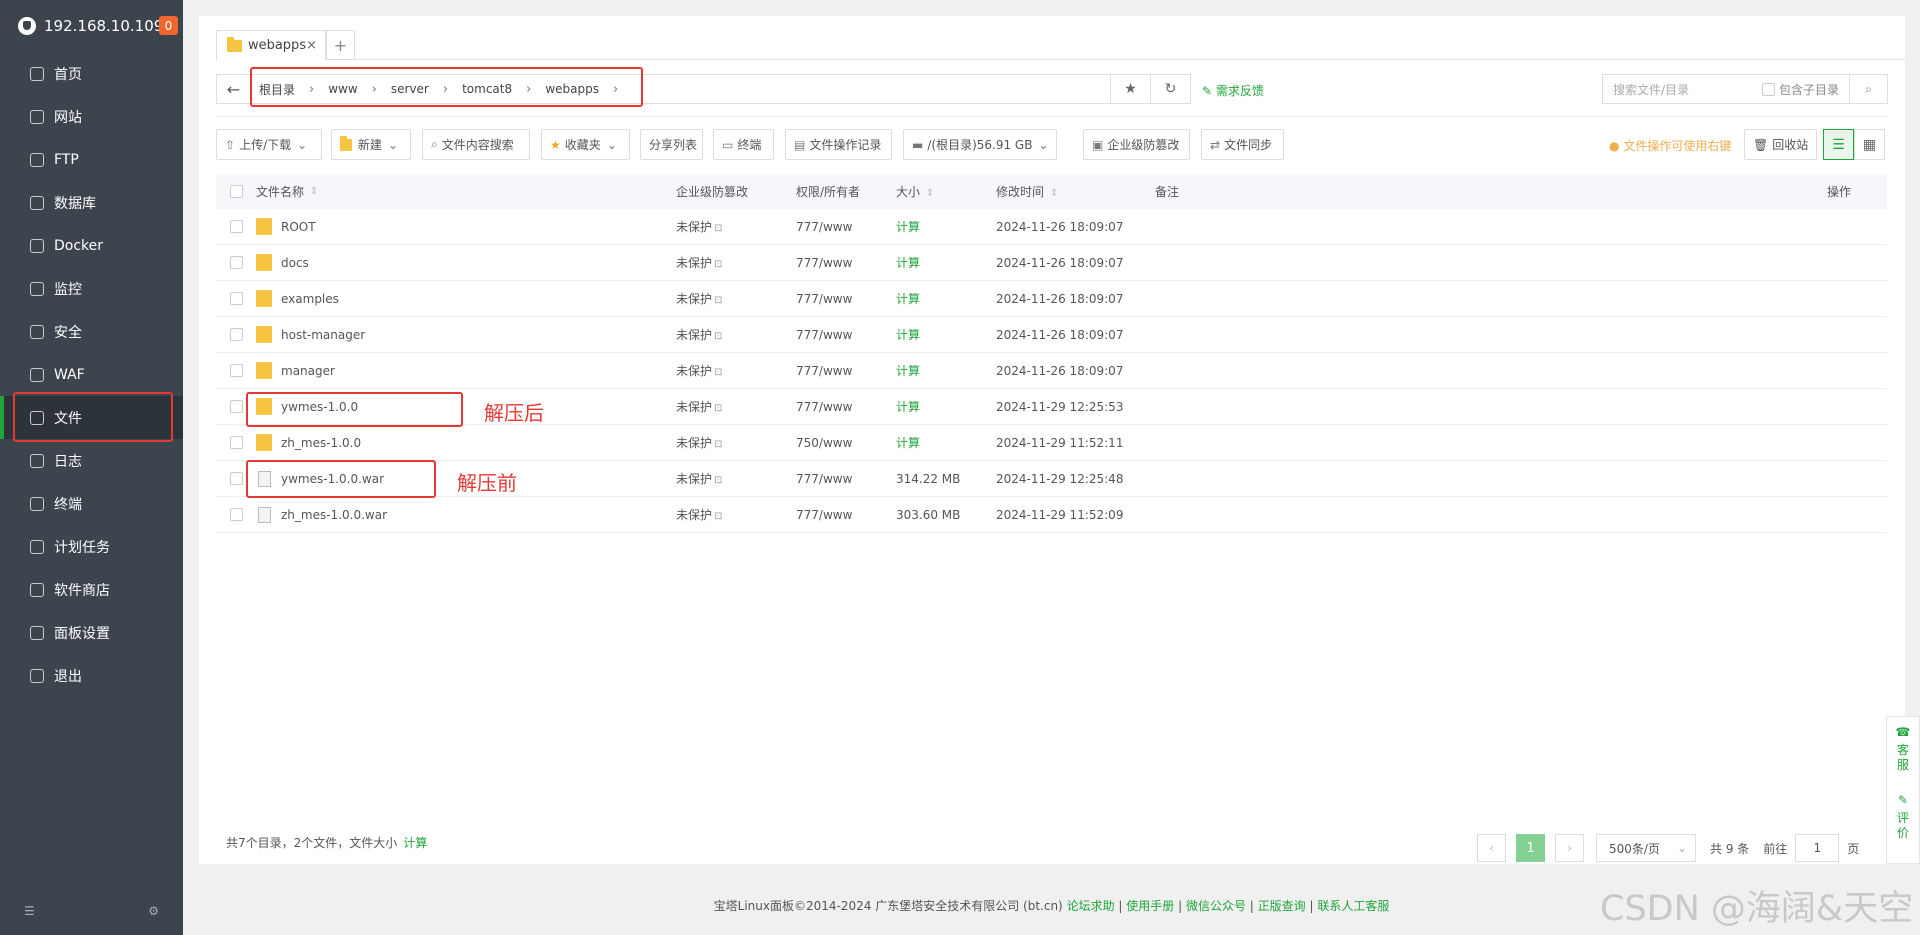  I want to click on prev-page-icon: ‹, so click(1491, 848).